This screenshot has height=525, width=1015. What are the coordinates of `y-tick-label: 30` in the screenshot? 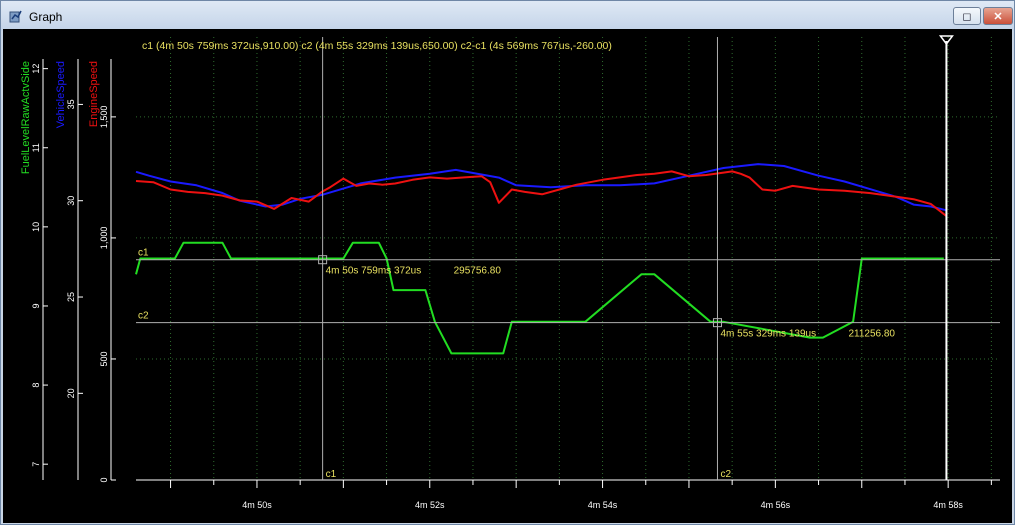 It's located at (71, 201).